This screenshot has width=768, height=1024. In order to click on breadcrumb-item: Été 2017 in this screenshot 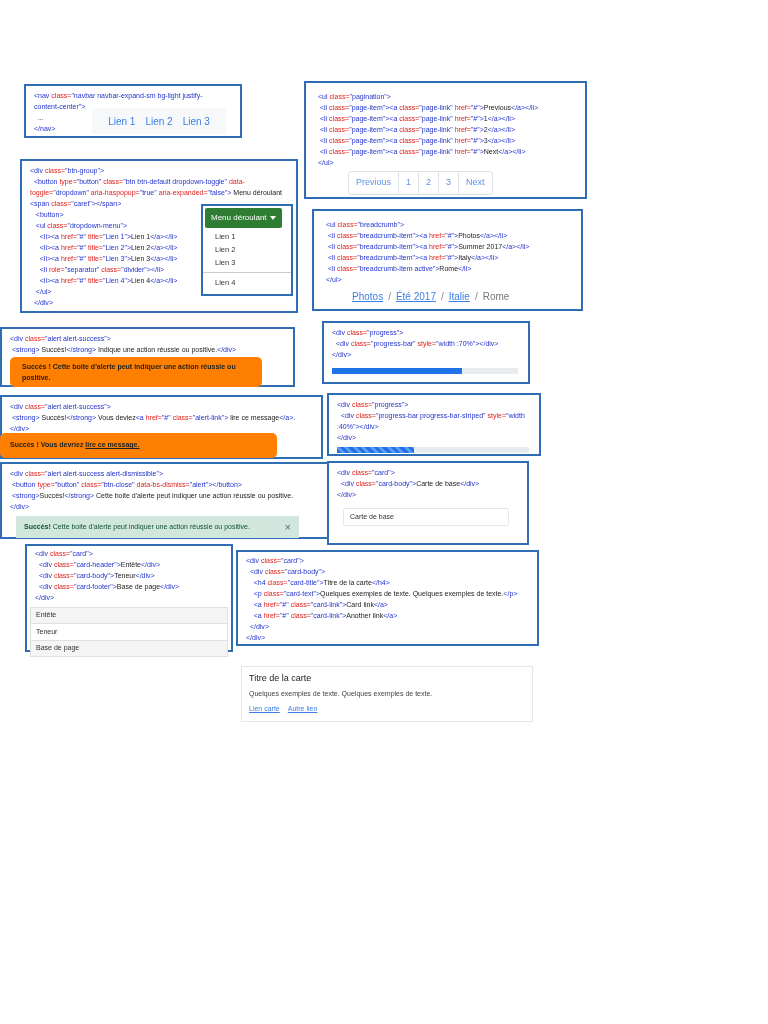, I will do `click(415, 296)`.